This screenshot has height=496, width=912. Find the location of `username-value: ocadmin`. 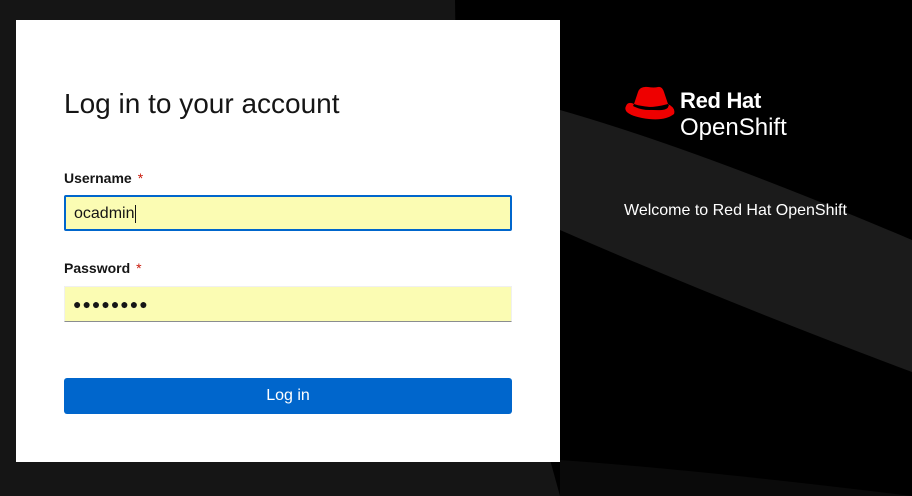

username-value: ocadmin is located at coordinates (104, 213).